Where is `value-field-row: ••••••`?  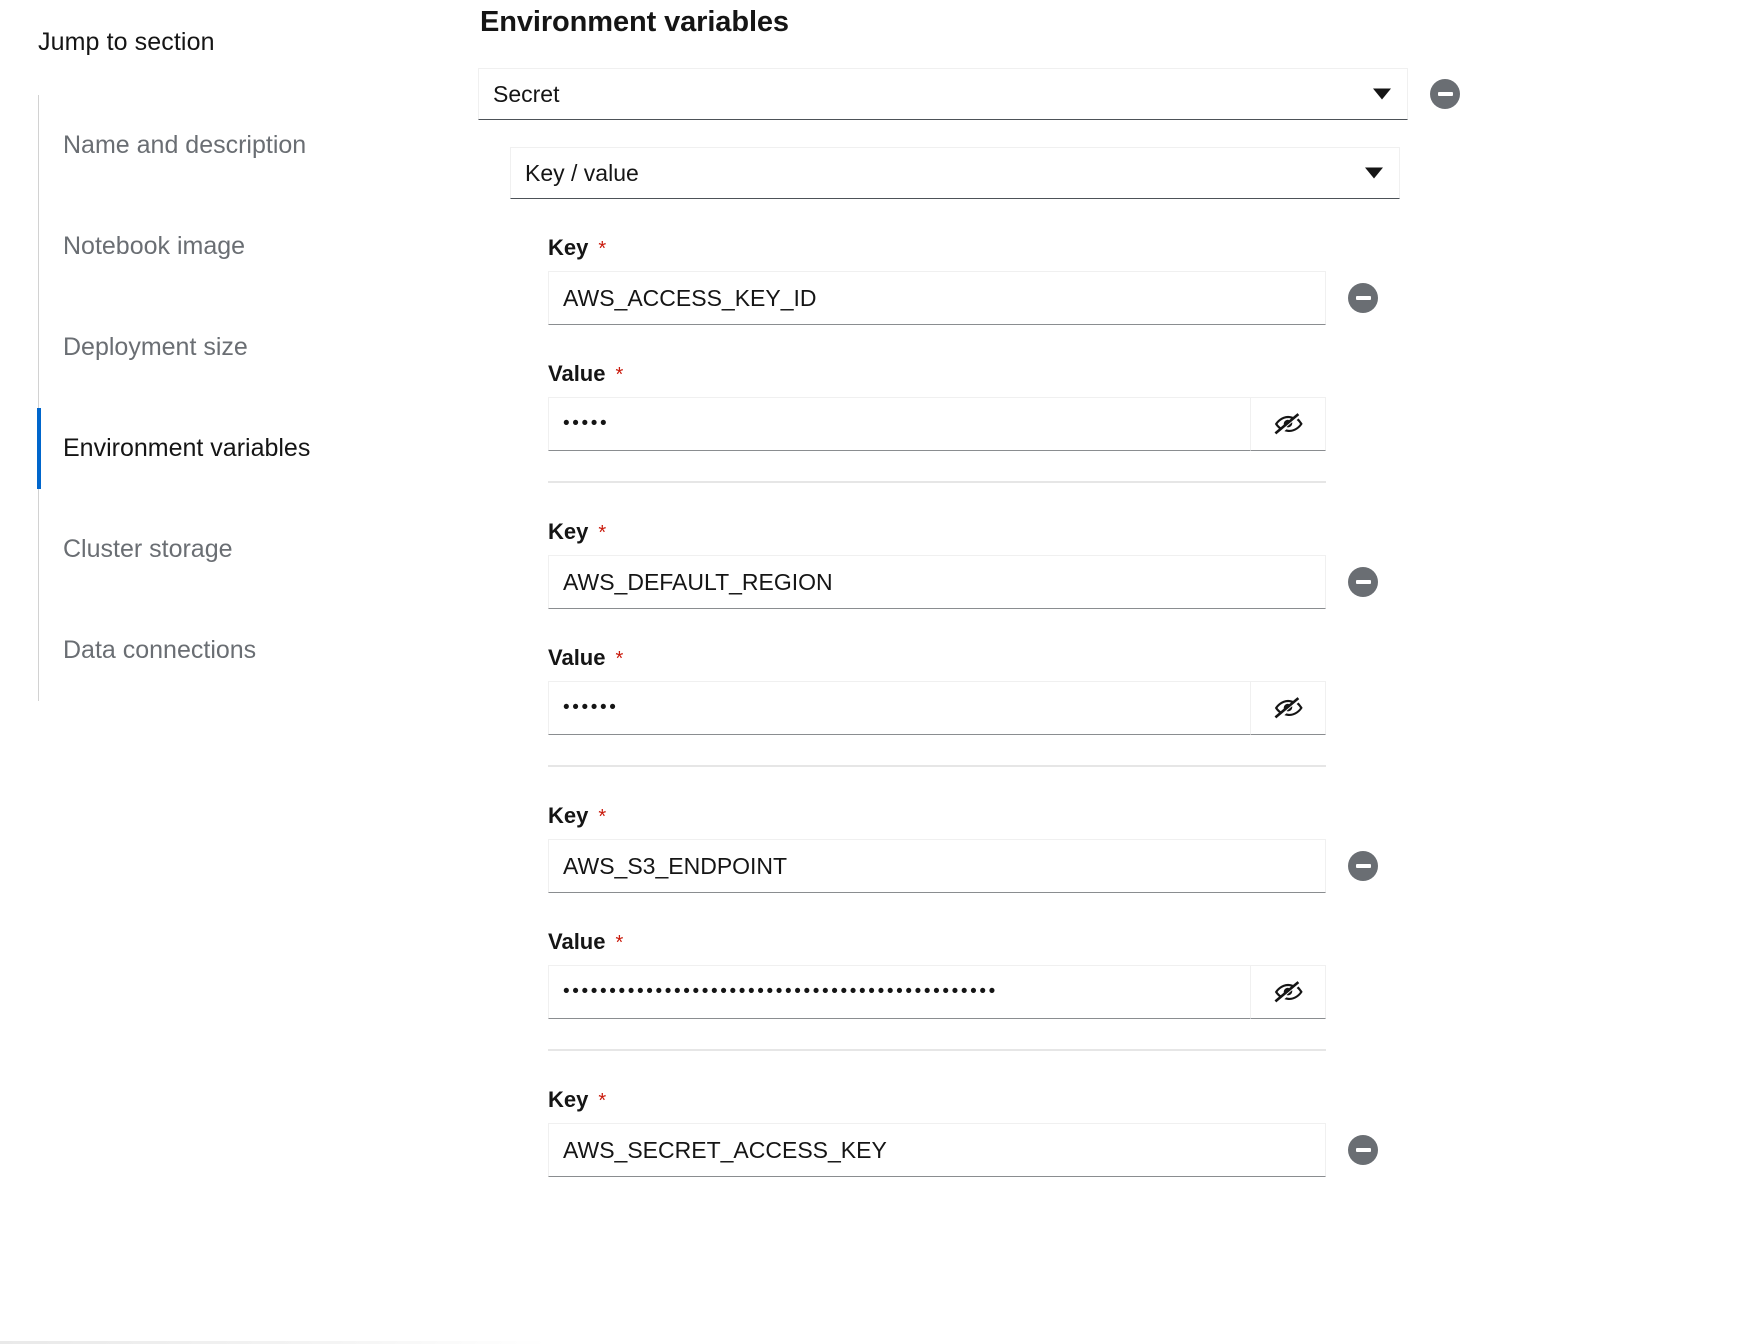 value-field-row: •••••• is located at coordinates (1154, 708).